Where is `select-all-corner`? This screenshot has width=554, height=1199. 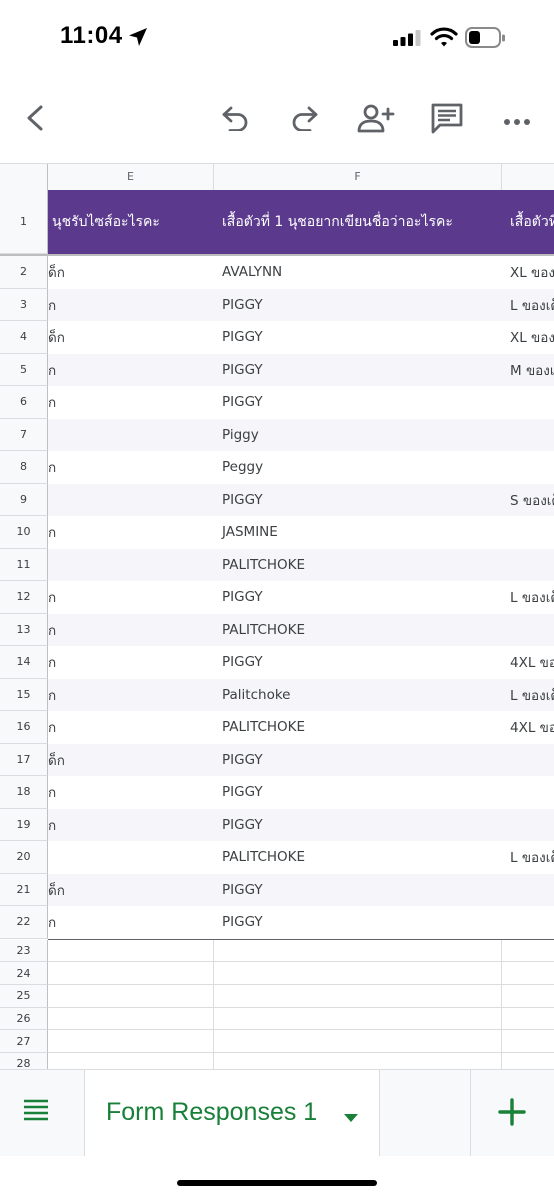
select-all-corner is located at coordinates (24, 177).